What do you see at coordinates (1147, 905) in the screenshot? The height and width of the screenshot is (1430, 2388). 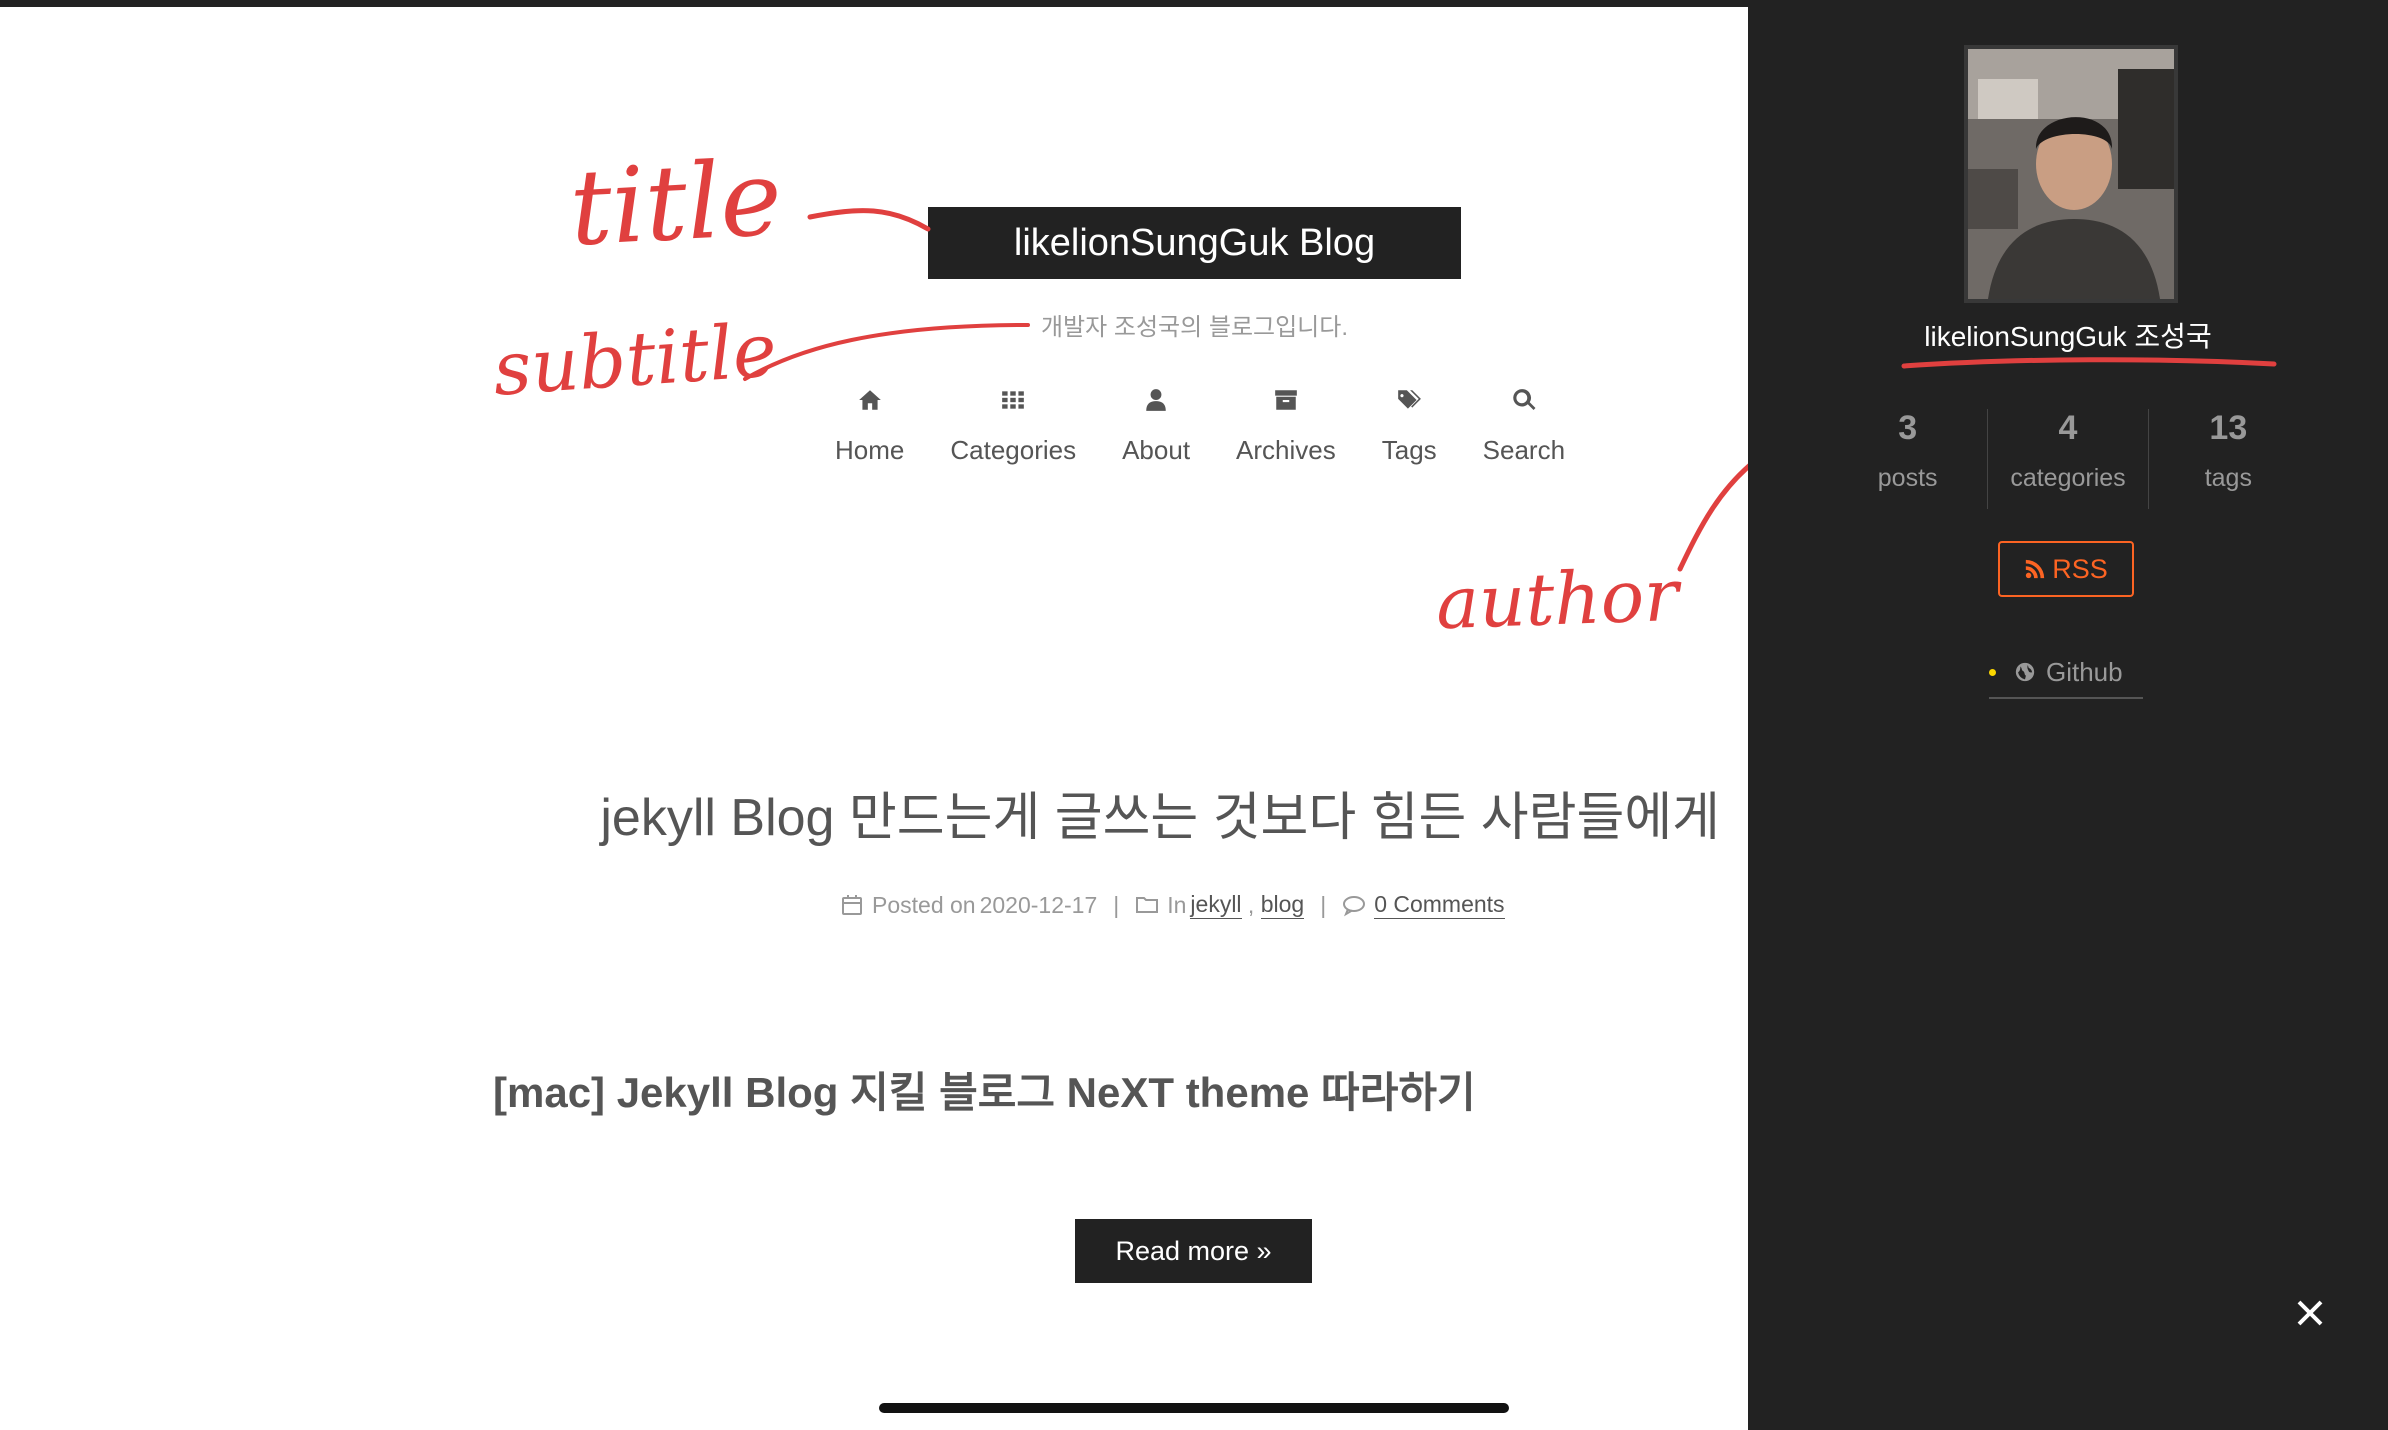 I see `folder-icon` at bounding box center [1147, 905].